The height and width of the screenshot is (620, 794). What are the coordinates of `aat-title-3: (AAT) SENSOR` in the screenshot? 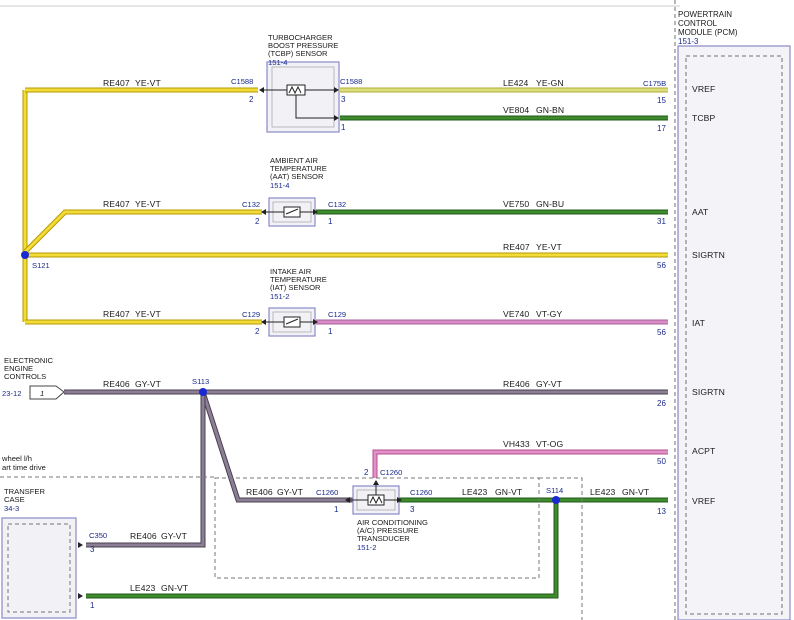 It's located at (297, 176).